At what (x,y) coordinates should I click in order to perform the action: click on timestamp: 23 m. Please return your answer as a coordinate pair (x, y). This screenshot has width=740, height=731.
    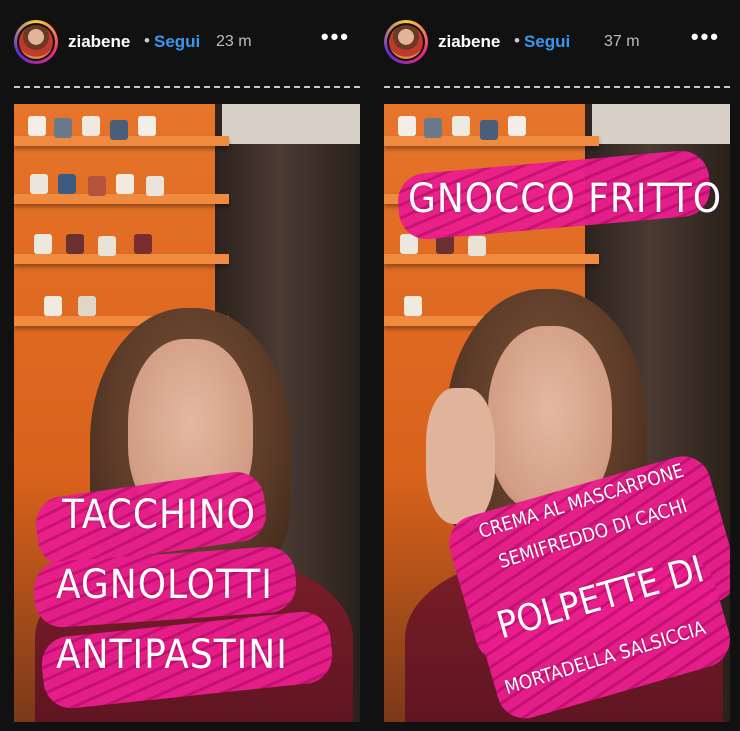
    Looking at the image, I should click on (234, 41).